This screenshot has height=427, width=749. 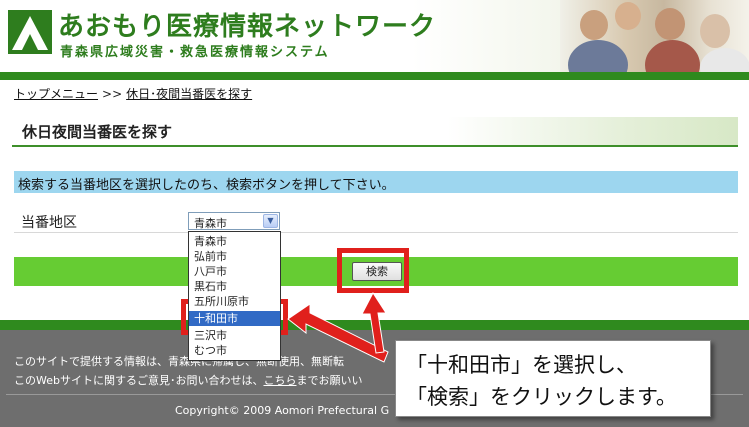 I want to click on instruction-callout: 「十和田市」を選択し、 「検索」をクリックします。, so click(x=553, y=378).